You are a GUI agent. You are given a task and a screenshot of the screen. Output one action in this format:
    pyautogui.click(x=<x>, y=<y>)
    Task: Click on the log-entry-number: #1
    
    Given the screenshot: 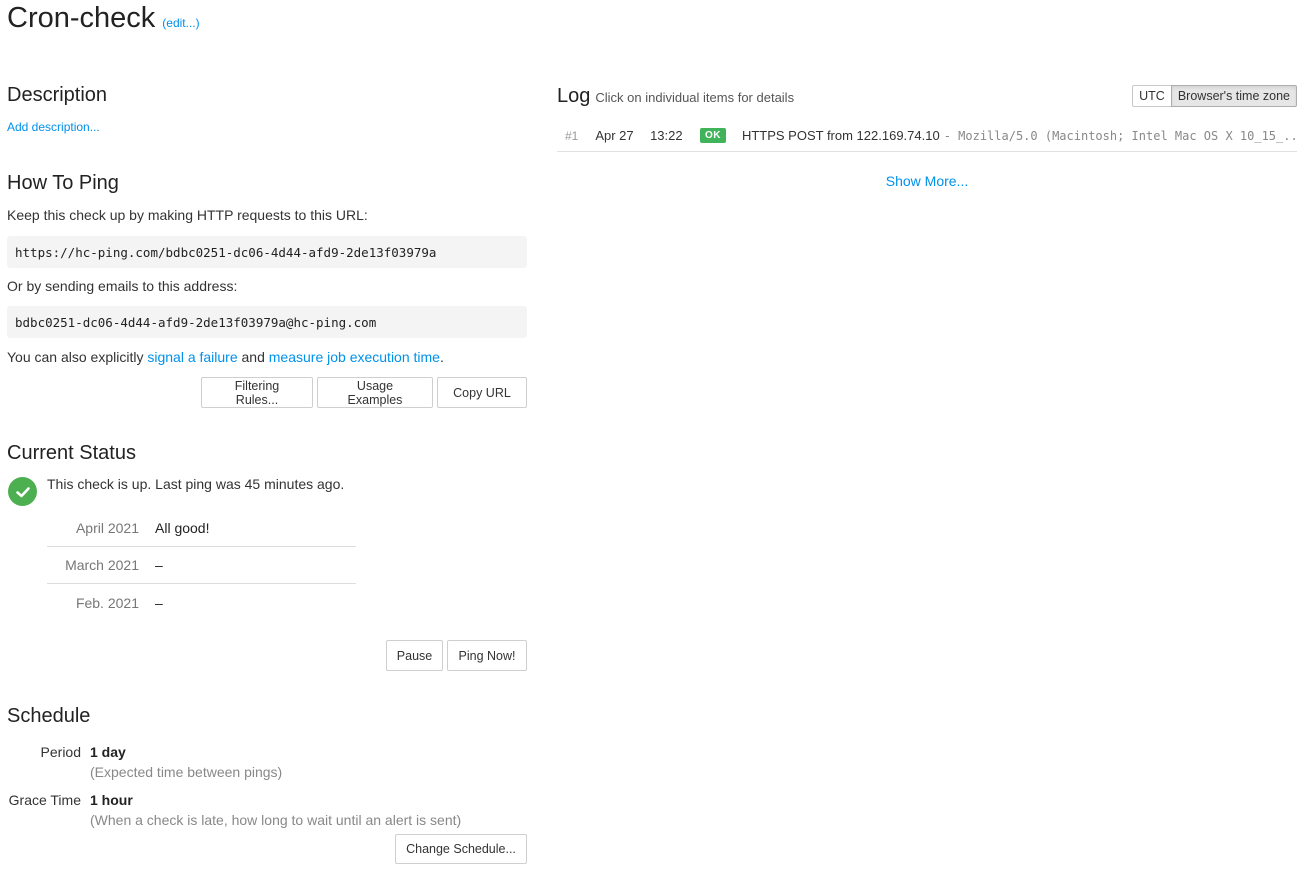 What is the action you would take?
    pyautogui.click(x=572, y=135)
    